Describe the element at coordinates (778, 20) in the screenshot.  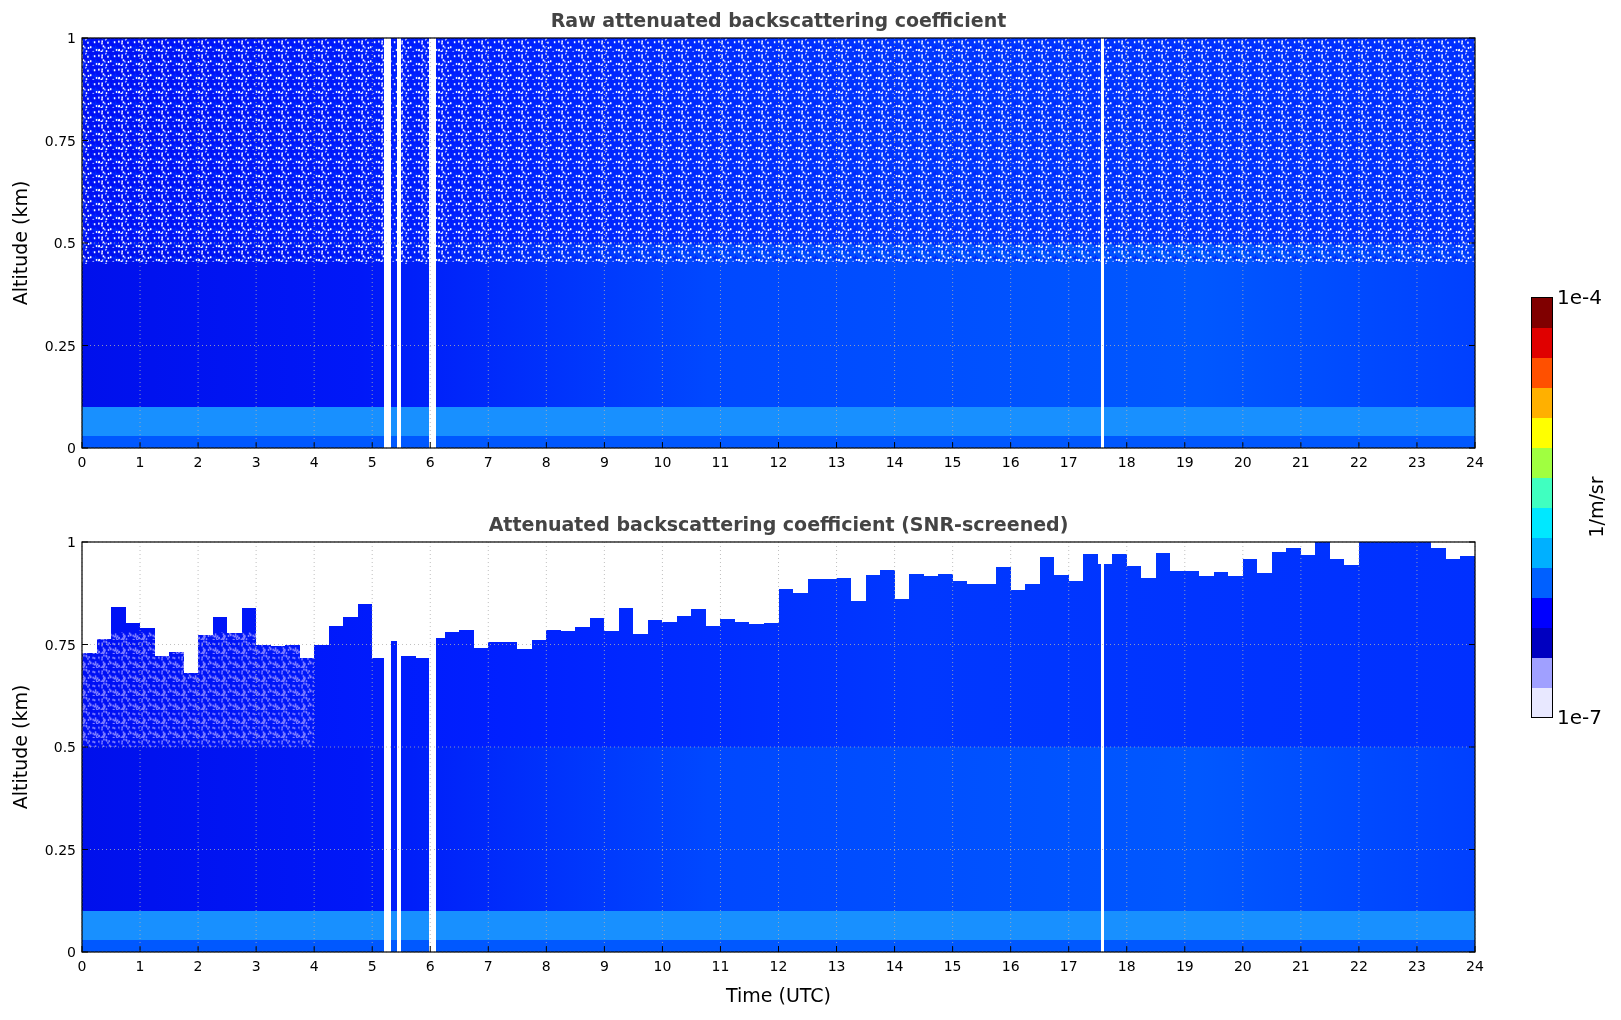
I see `chart-title: Raw attenuated backscattering coefficient` at that location.